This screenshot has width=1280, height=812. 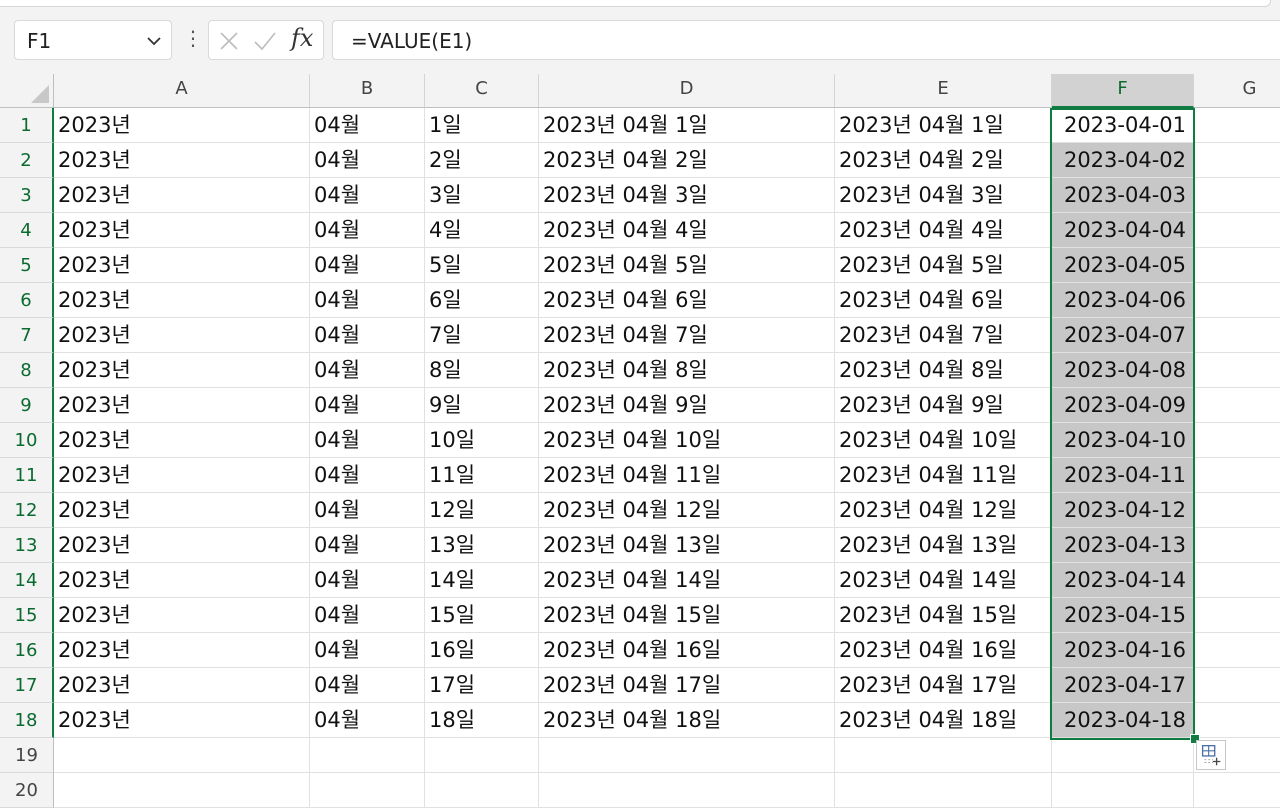 What do you see at coordinates (482, 195) in the screenshot?
I see `cell-c3: 3일` at bounding box center [482, 195].